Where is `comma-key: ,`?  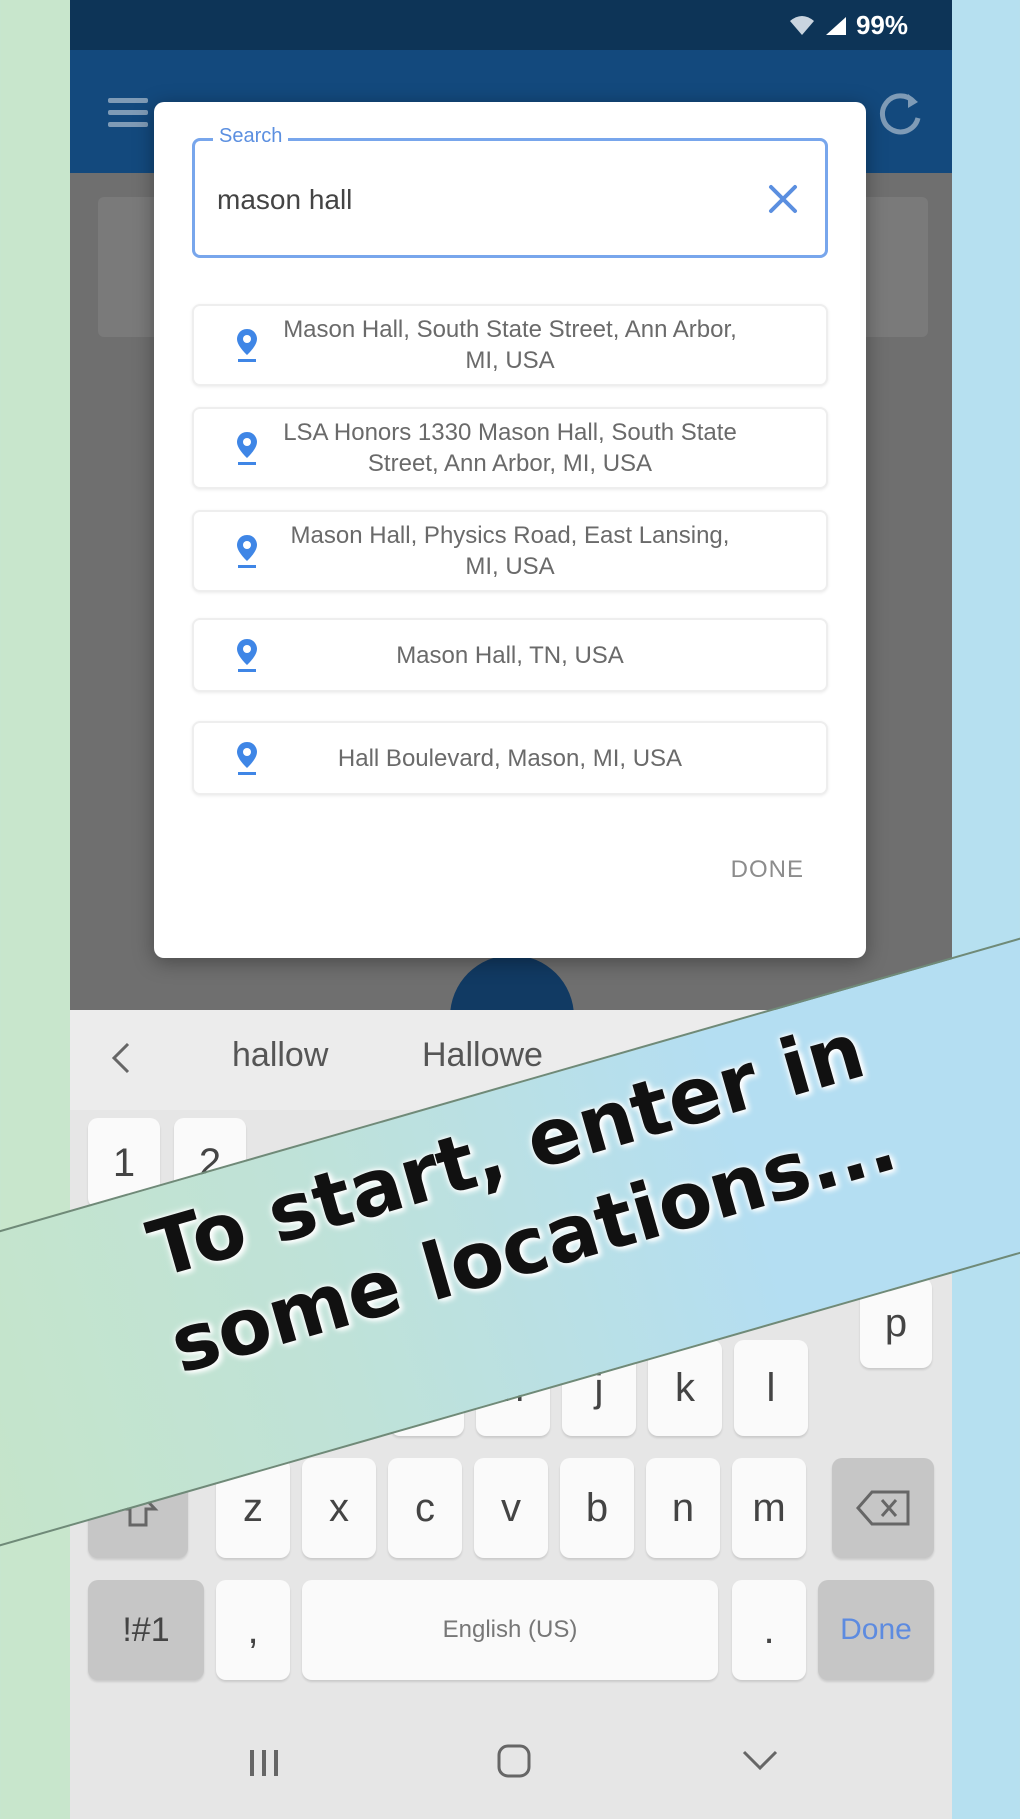
comma-key: , is located at coordinates (253, 1630).